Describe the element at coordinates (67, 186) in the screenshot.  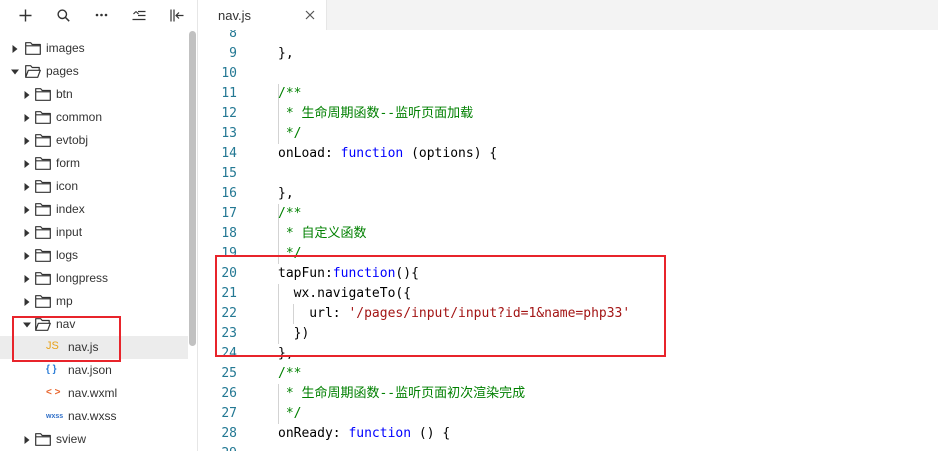
I see `tree-item-label: icon` at that location.